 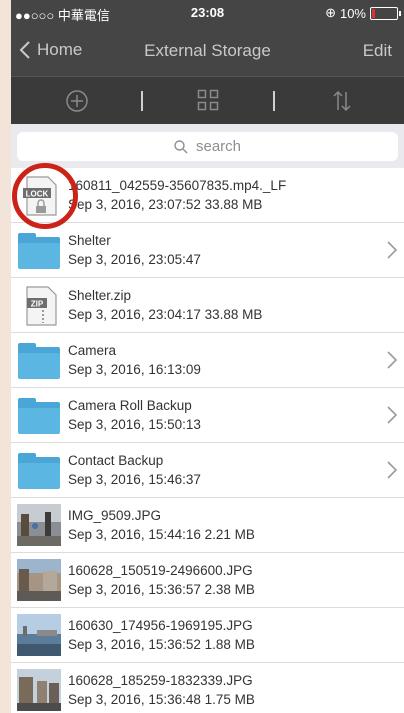 What do you see at coordinates (161, 589) in the screenshot?
I see `file-meta: Sep 3, 2016, 15:36:57 2.38 MB` at bounding box center [161, 589].